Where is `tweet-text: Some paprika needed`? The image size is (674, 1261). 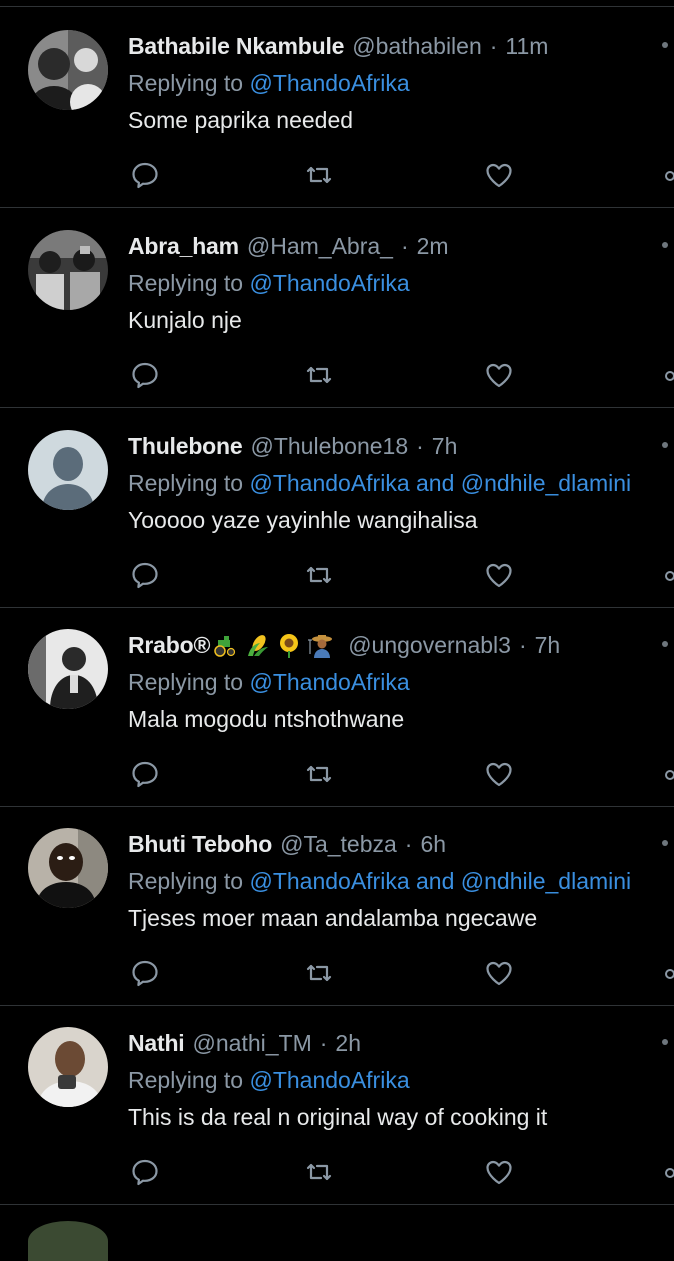 tweet-text: Some paprika needed is located at coordinates (241, 120).